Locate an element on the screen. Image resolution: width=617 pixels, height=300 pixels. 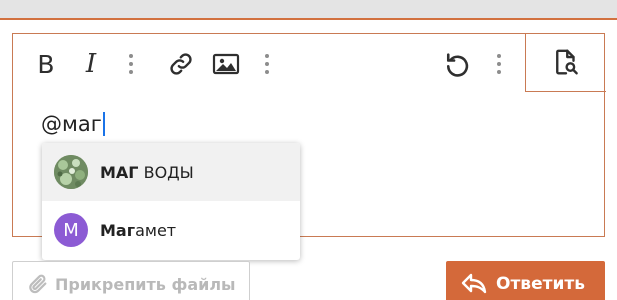
reply-button: Ответить is located at coordinates (525, 280).